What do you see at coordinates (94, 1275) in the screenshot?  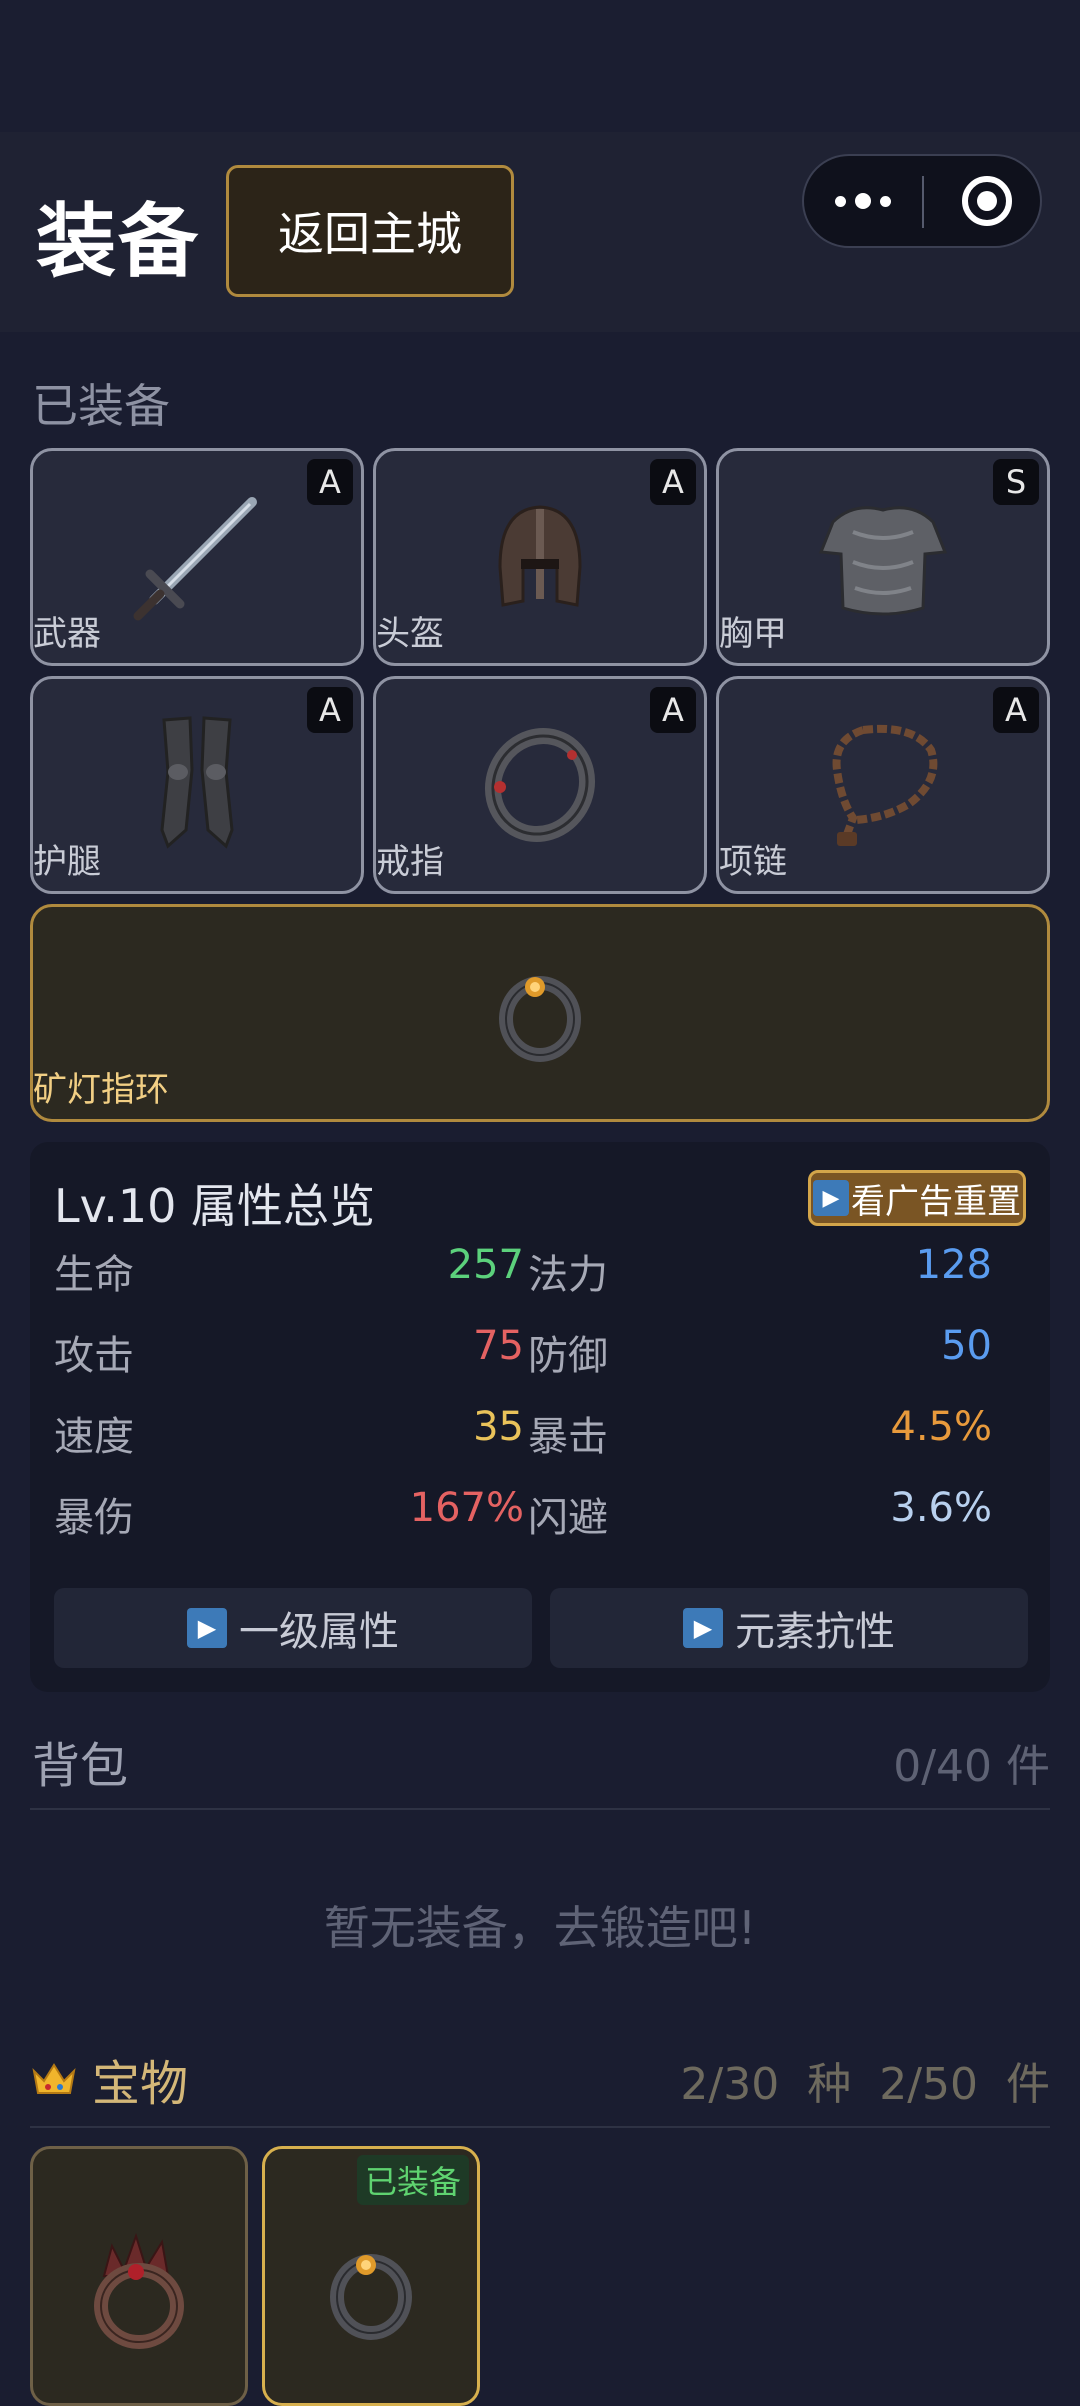 I see `stat-label: 生命` at bounding box center [94, 1275].